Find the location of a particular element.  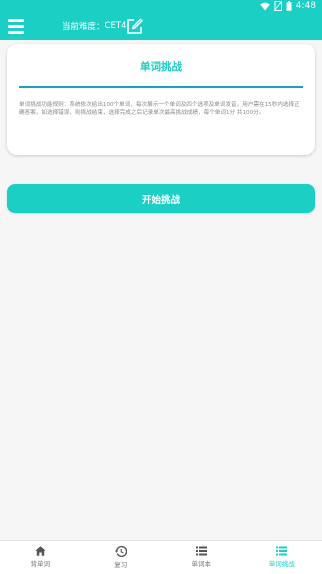

wifi-icon is located at coordinates (264, 6).